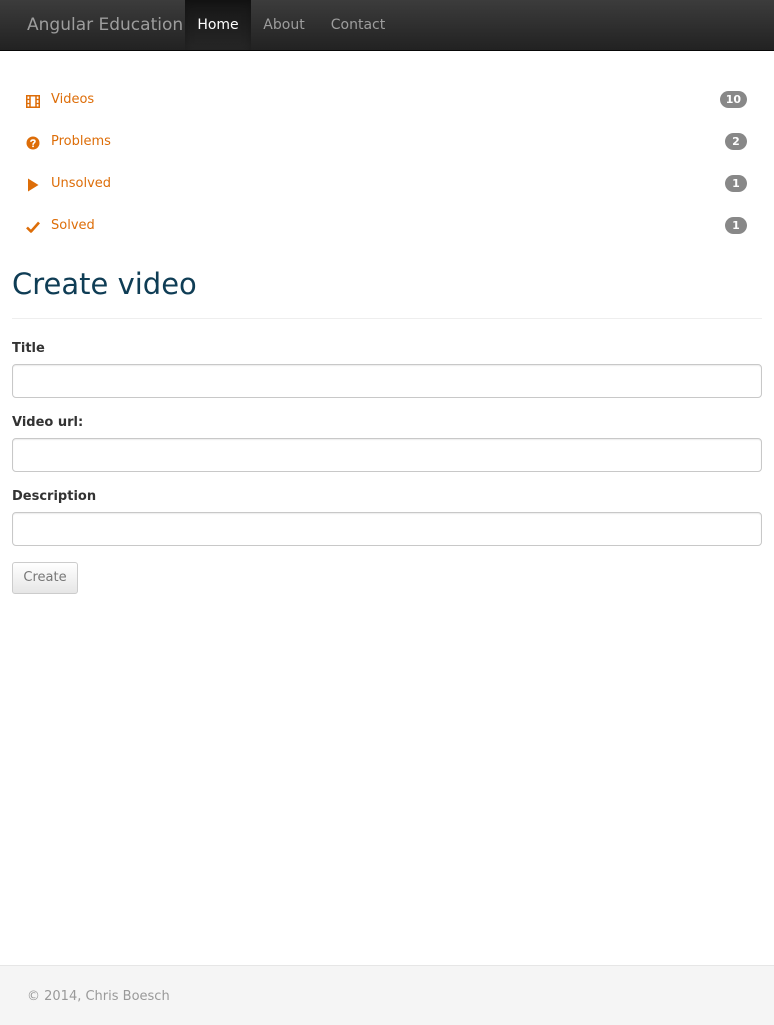 The image size is (774, 1025). What do you see at coordinates (387, 100) in the screenshot?
I see `list-item-videos: Videos 10` at bounding box center [387, 100].